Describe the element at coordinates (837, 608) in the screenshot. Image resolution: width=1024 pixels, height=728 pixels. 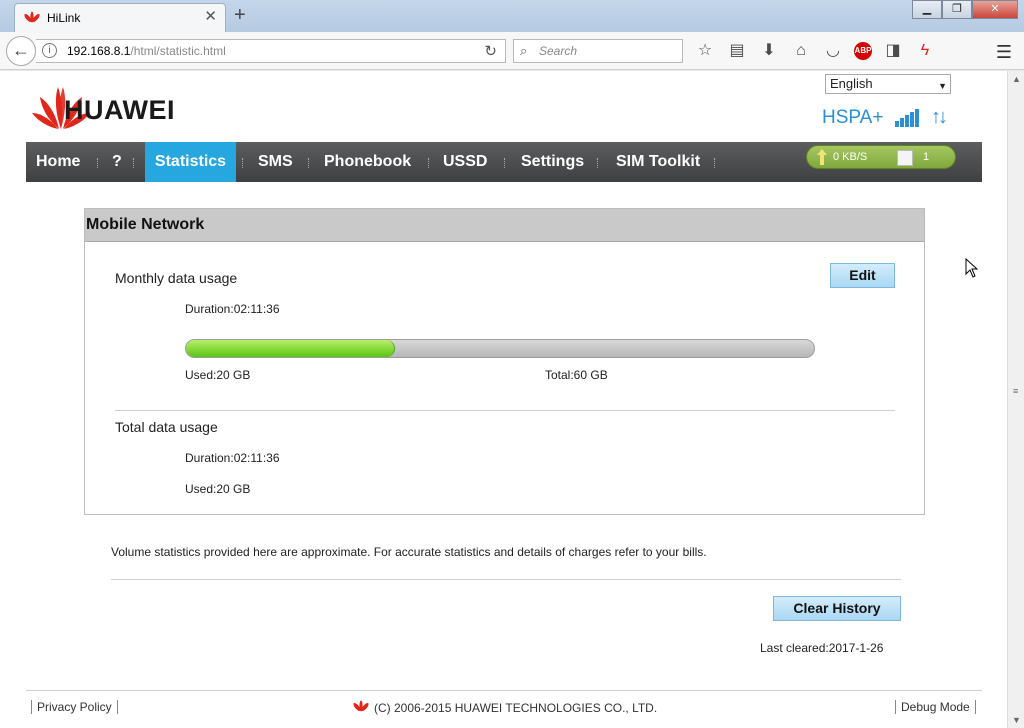
I see `clear-history-button: Clear History` at that location.